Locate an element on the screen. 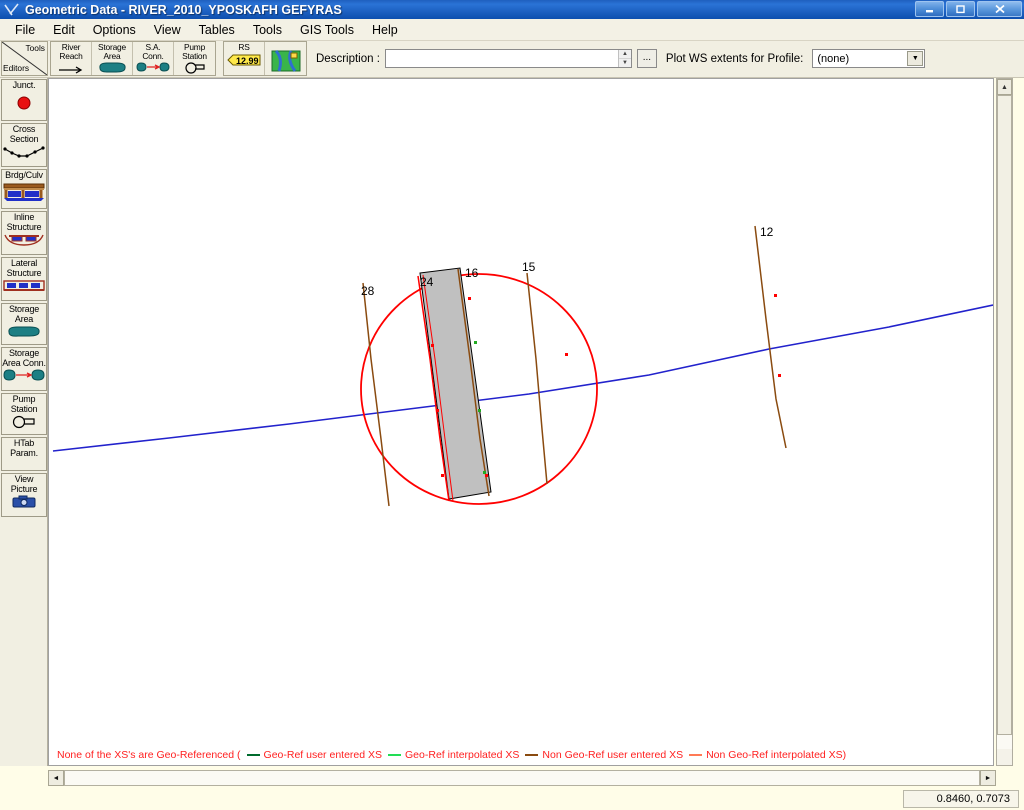  vertical-scroll-track is located at coordinates (1004, 422).